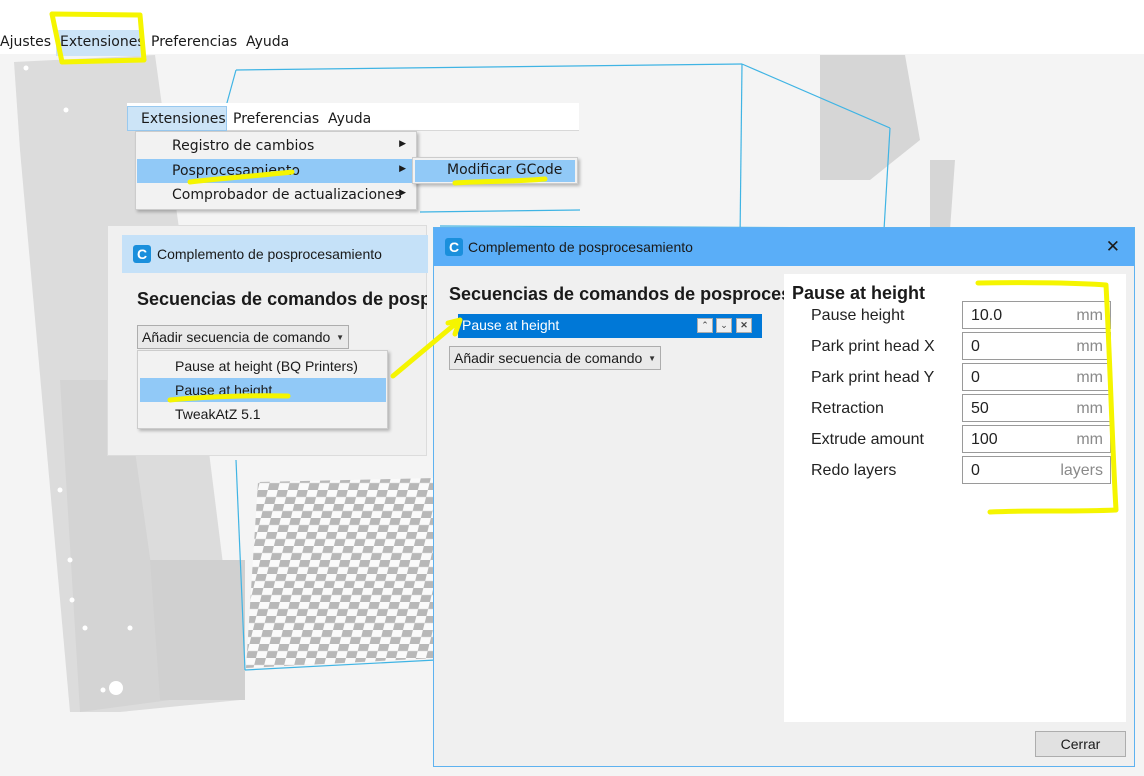 The image size is (1144, 776). I want to click on move-down-icon: ⌄, so click(724, 325).